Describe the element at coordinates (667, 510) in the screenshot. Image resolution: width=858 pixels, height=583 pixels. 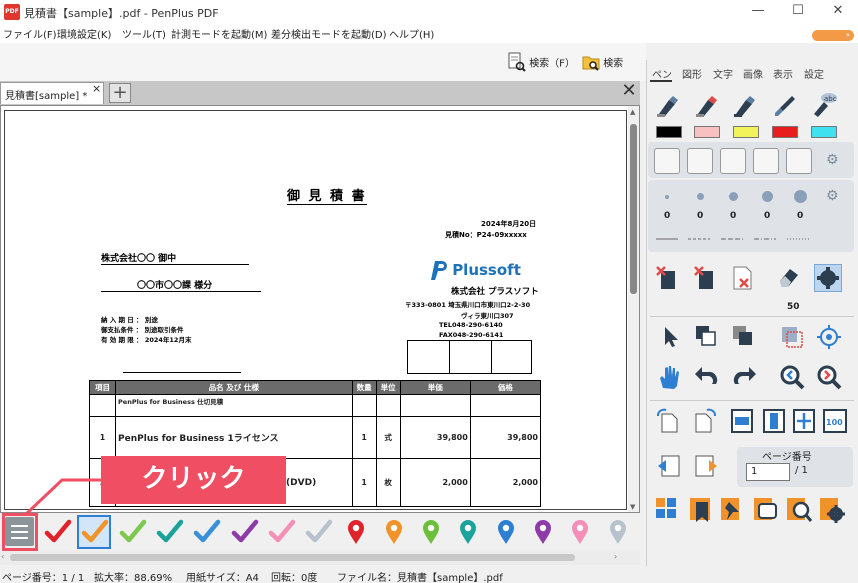
I see `thumbnail-icon` at that location.